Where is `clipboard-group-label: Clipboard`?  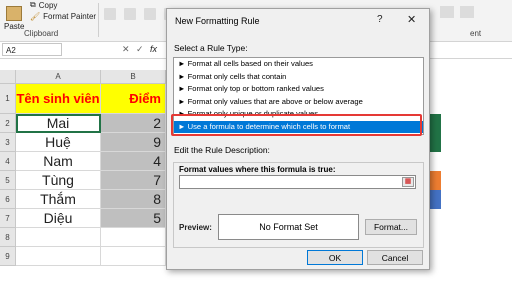
clipboard-group-label: Clipboard is located at coordinates (41, 33).